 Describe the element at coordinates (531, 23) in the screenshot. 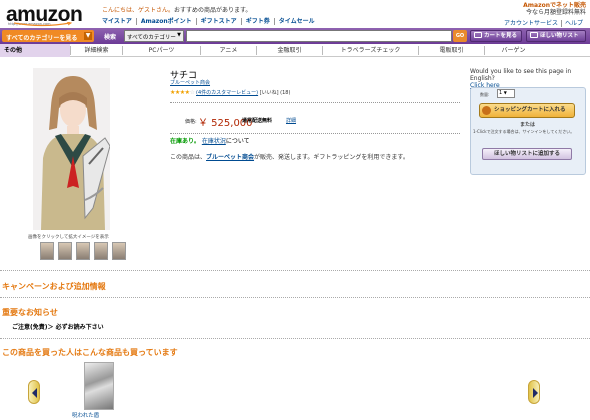

I see `account-service-link: アカウントサービス` at that location.